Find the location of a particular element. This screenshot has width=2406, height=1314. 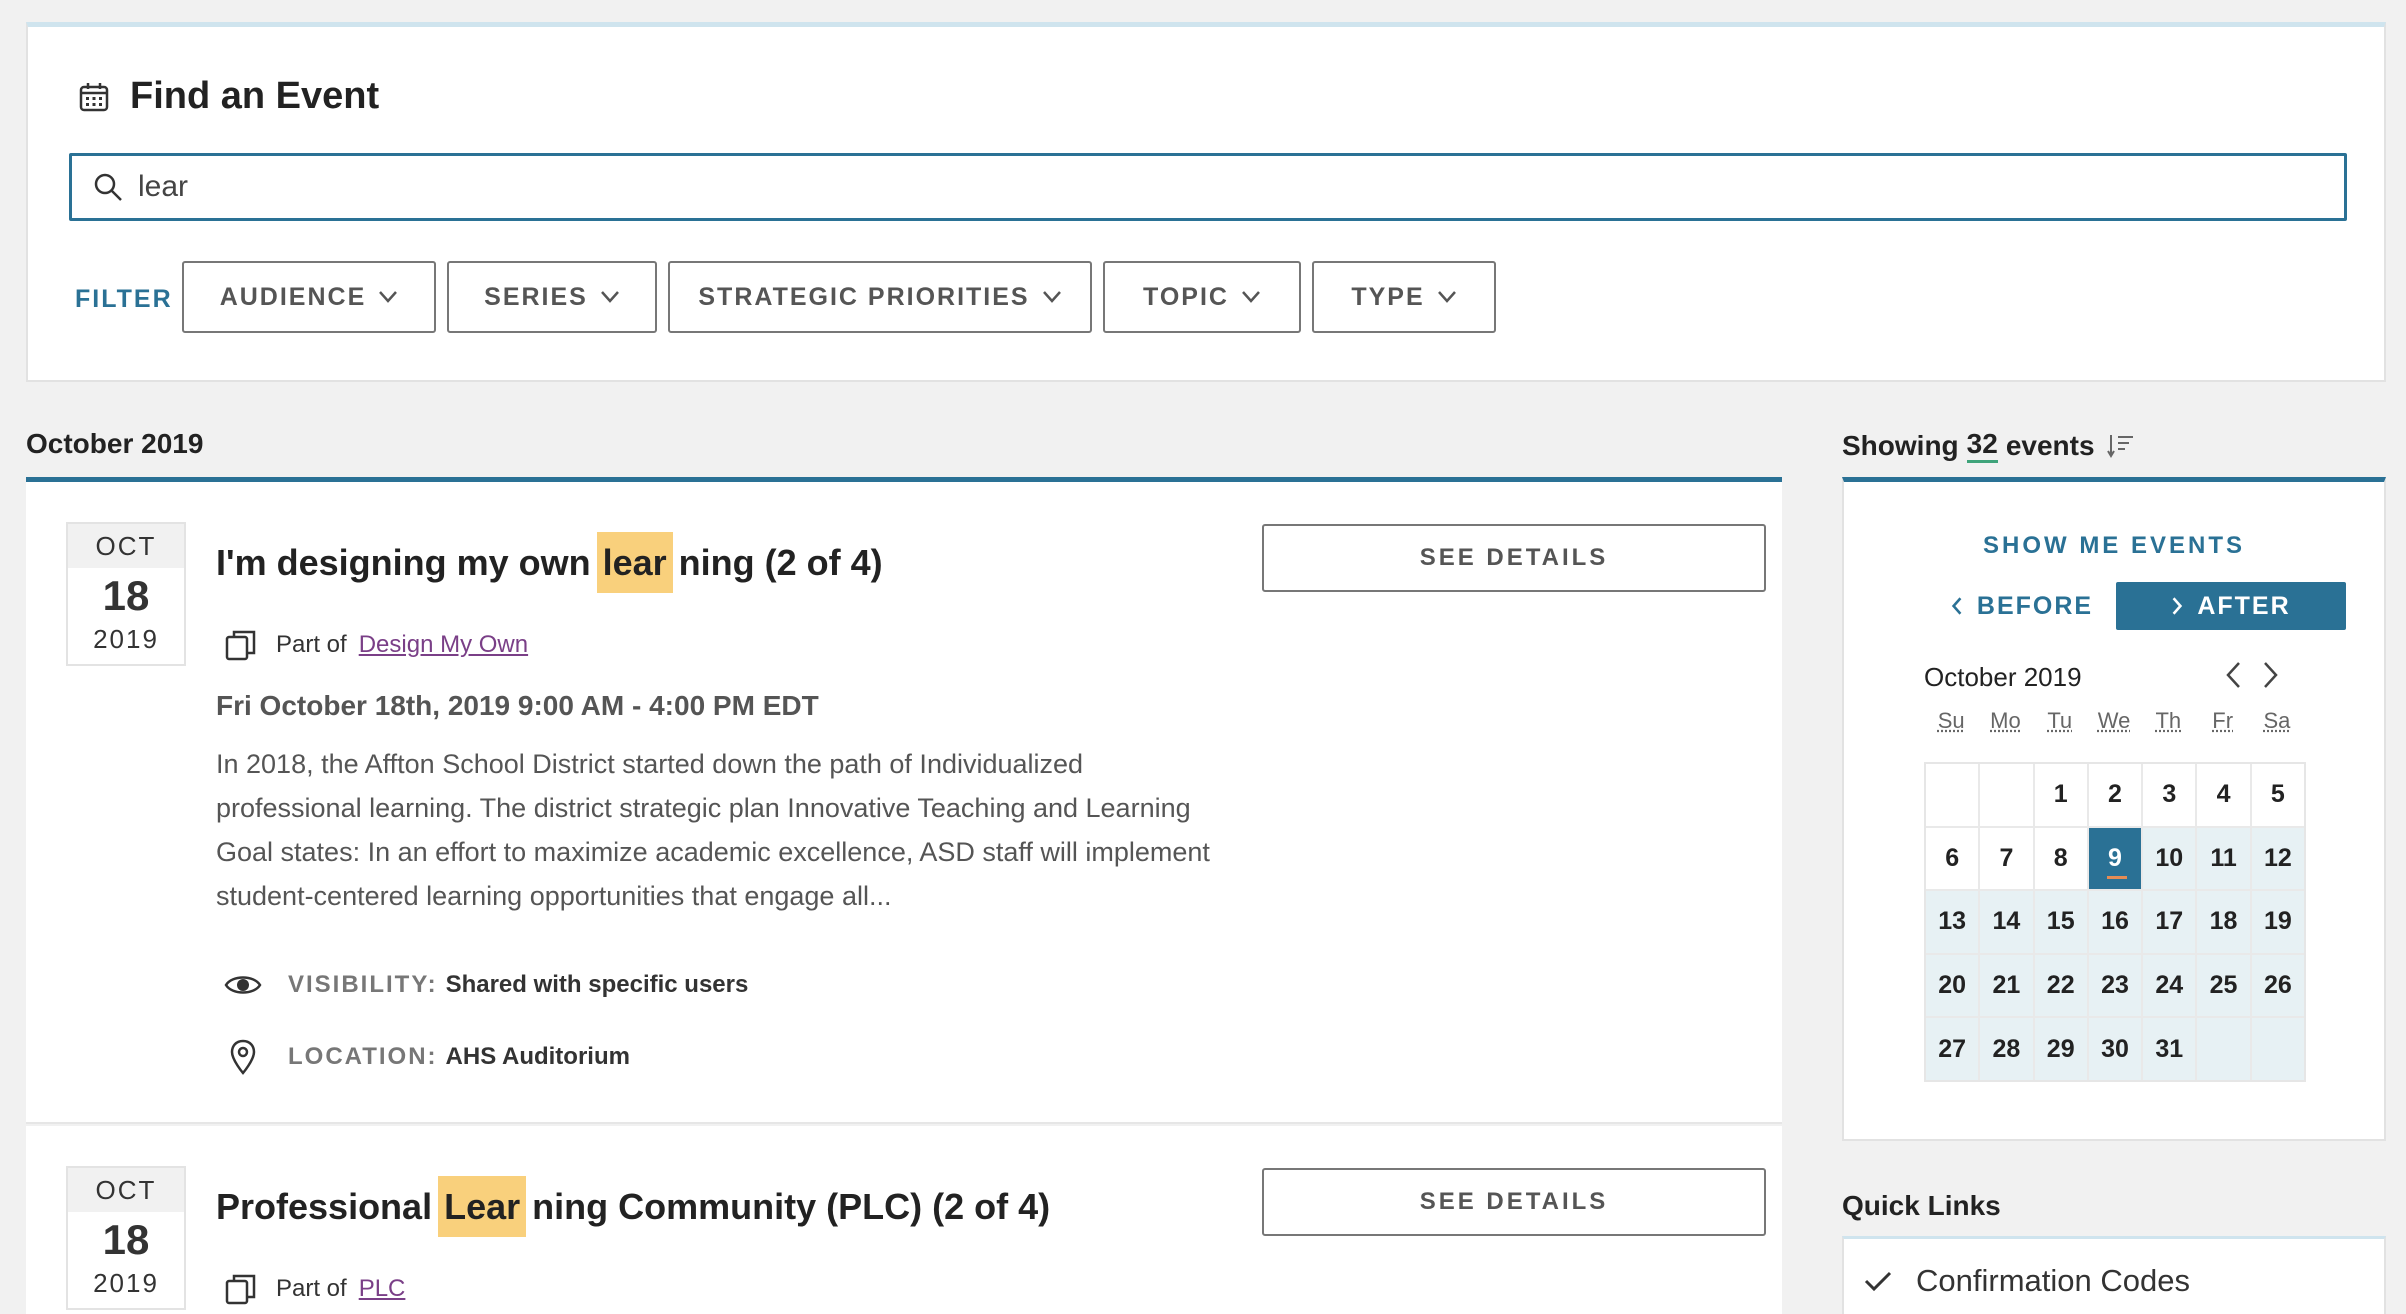

calendar-day: 1 is located at coordinates (2060, 795).